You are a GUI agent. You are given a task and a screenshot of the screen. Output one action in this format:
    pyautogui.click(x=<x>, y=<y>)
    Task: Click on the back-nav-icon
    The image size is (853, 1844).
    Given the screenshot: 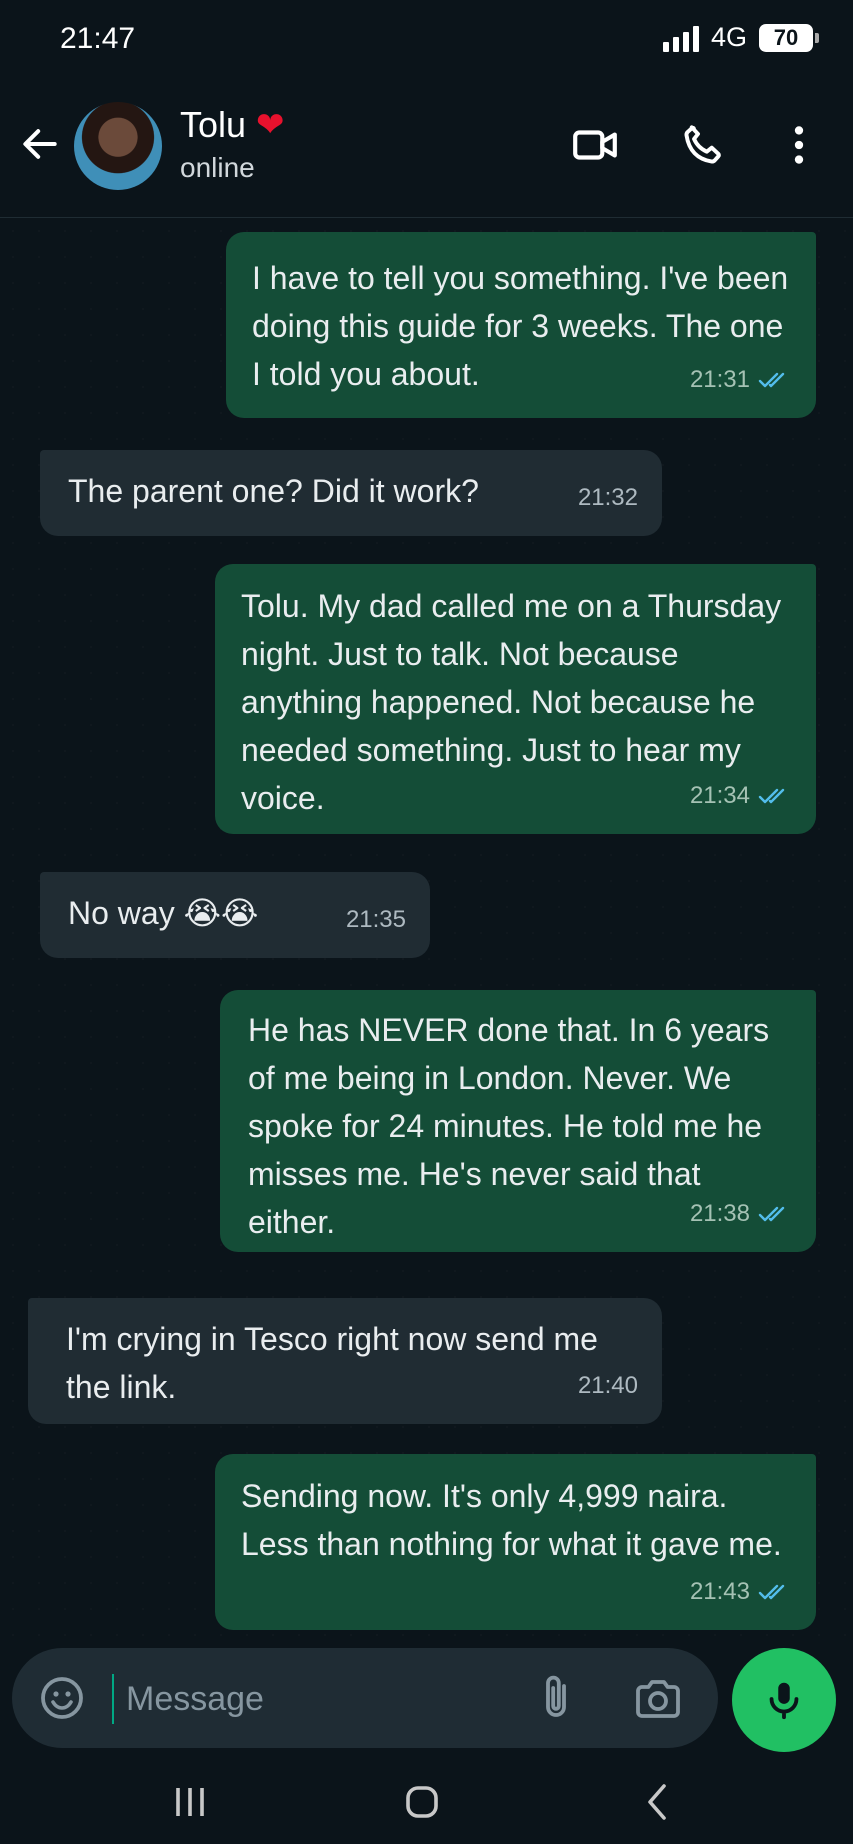 What is the action you would take?
    pyautogui.click(x=658, y=1802)
    